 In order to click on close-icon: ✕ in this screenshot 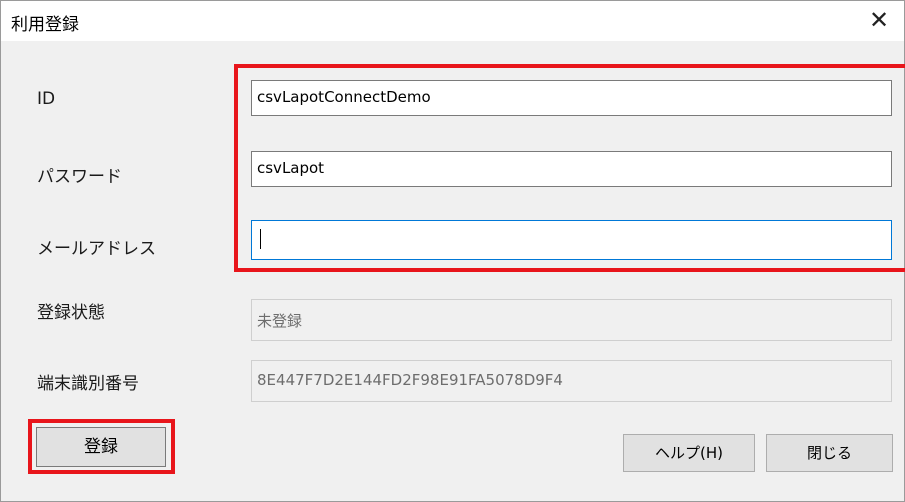, I will do `click(879, 20)`.